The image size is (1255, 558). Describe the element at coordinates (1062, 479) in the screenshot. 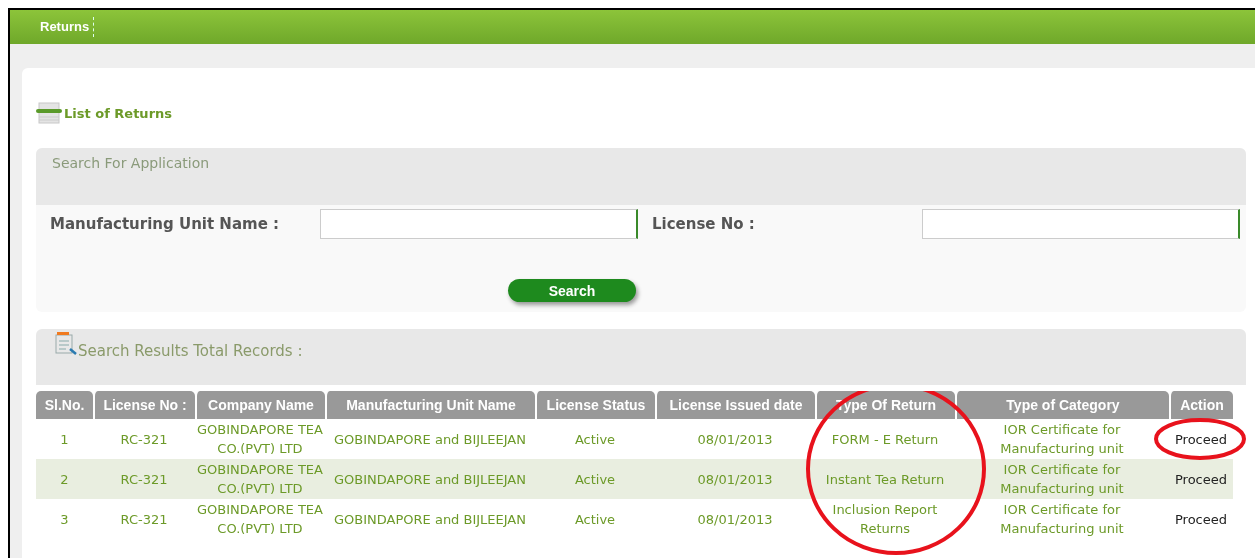

I see `category-cell: IOR Certificate for Manufacturing unit` at that location.